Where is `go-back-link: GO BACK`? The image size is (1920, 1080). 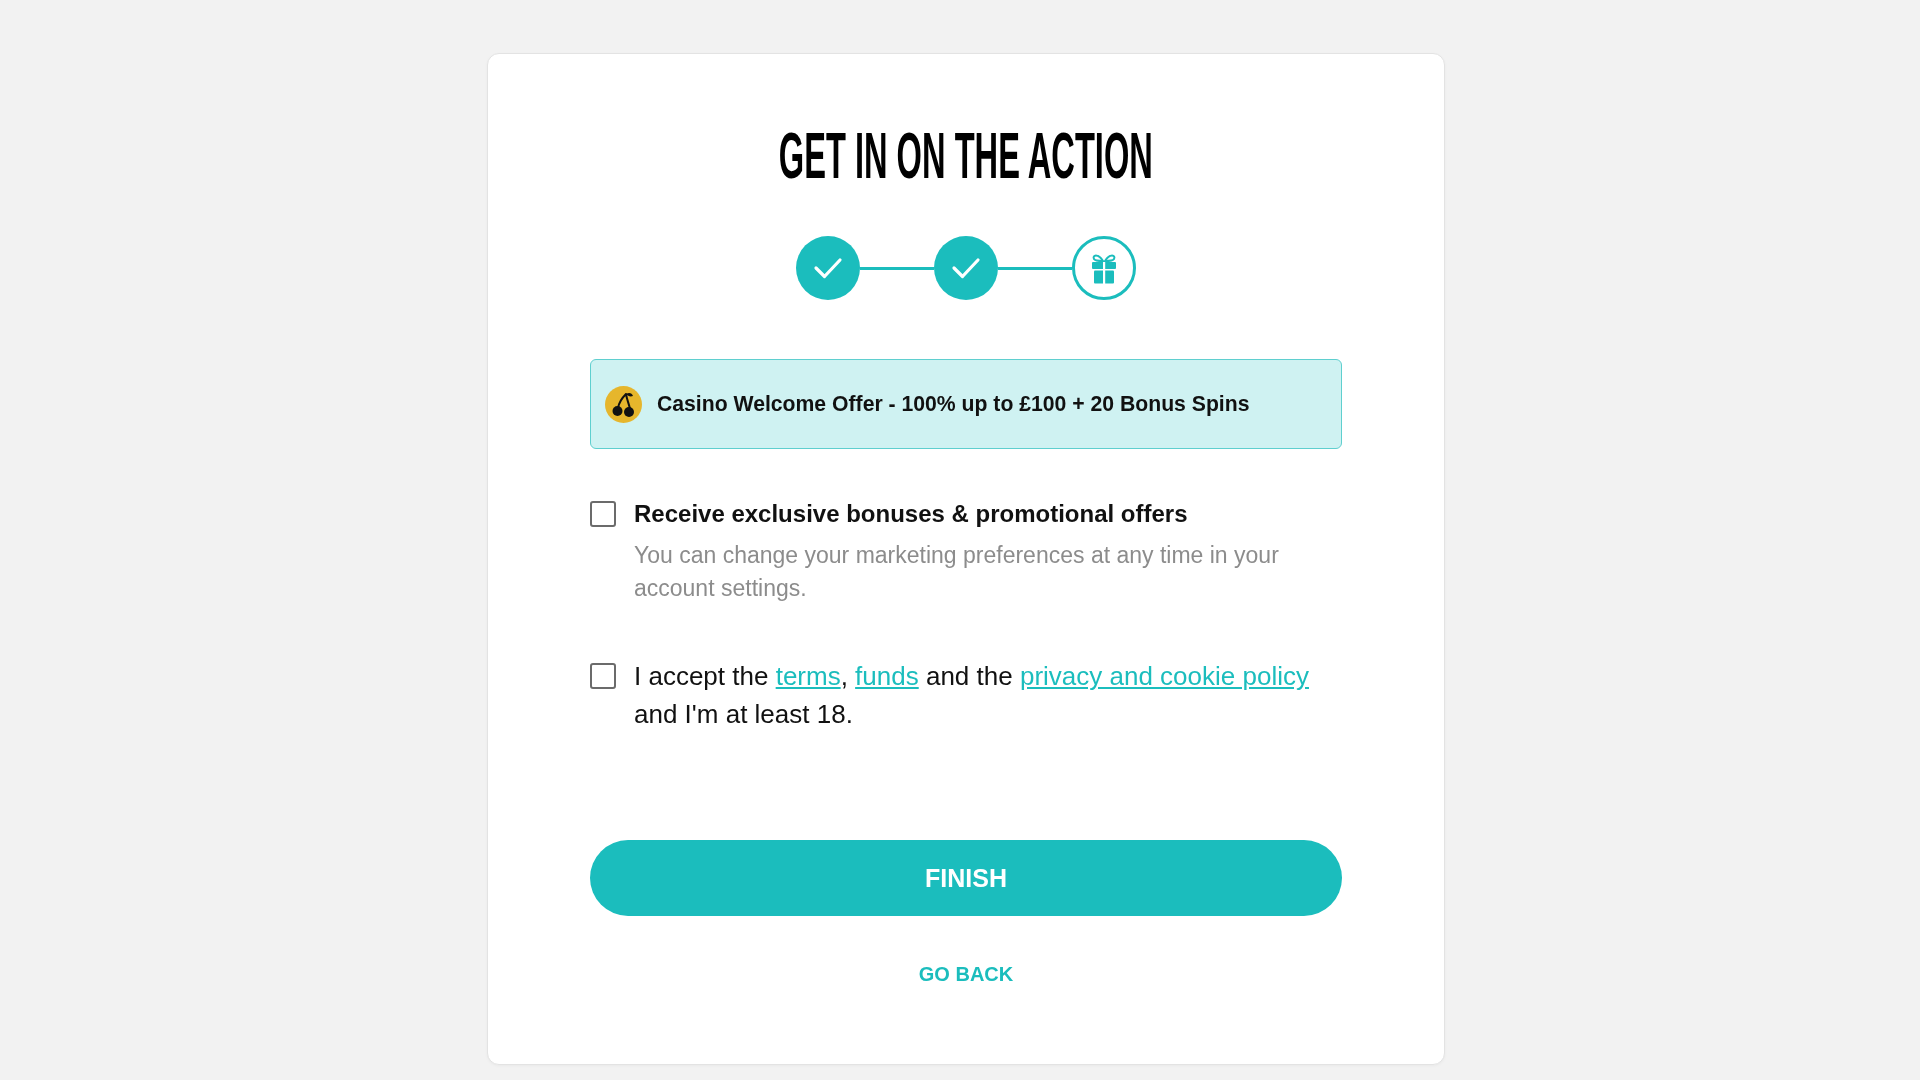 go-back-link: GO BACK is located at coordinates (966, 974).